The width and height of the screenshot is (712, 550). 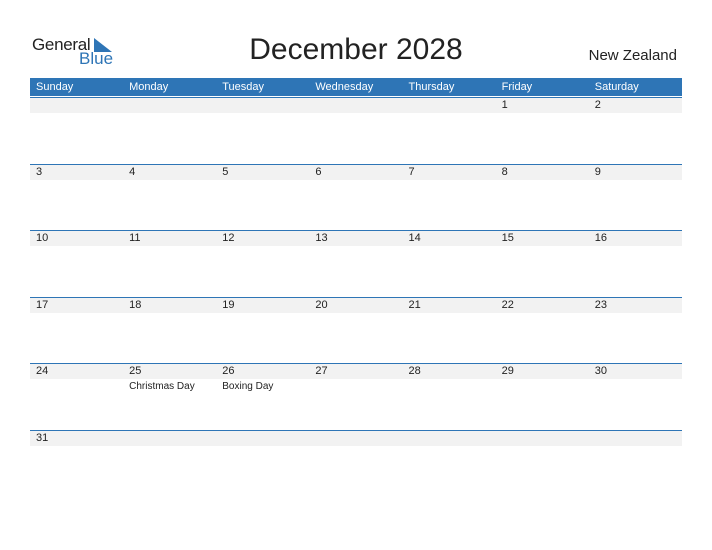 What do you see at coordinates (414, 238) in the screenshot?
I see `day-number: 14` at bounding box center [414, 238].